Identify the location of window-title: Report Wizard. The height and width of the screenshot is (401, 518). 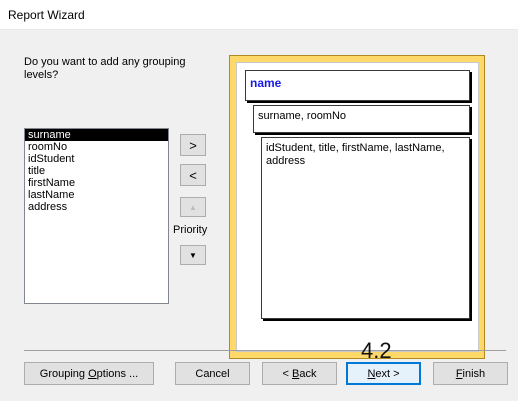
(46, 15).